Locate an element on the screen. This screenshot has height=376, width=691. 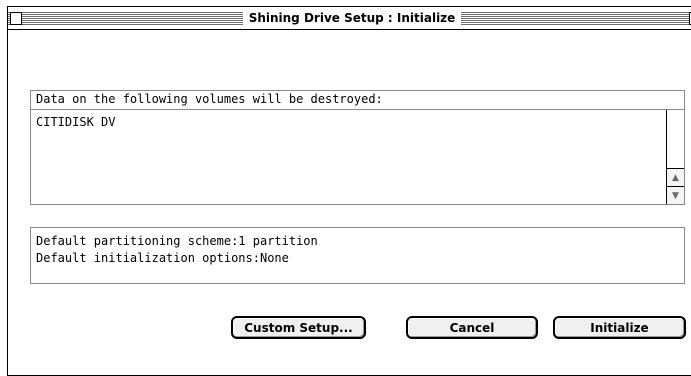
window-title: Shining Drive Setup : Initialize is located at coordinates (352, 18).